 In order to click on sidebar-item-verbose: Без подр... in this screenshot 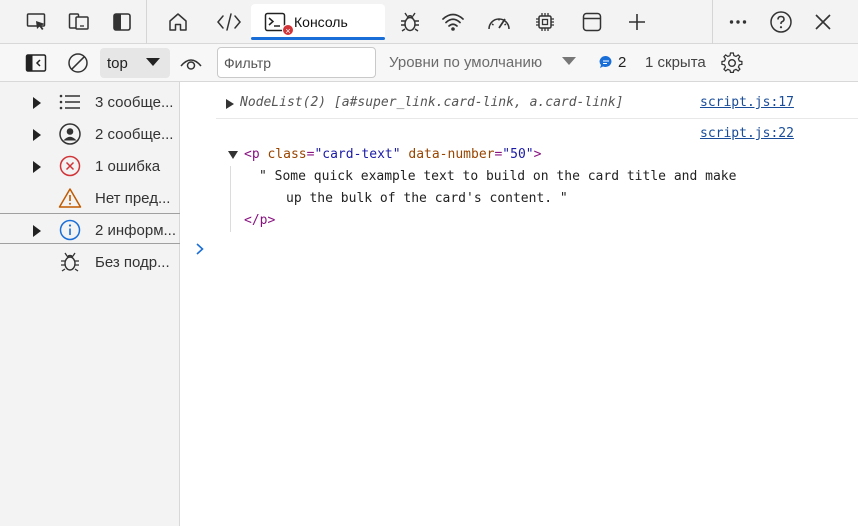, I will do `click(90, 262)`.